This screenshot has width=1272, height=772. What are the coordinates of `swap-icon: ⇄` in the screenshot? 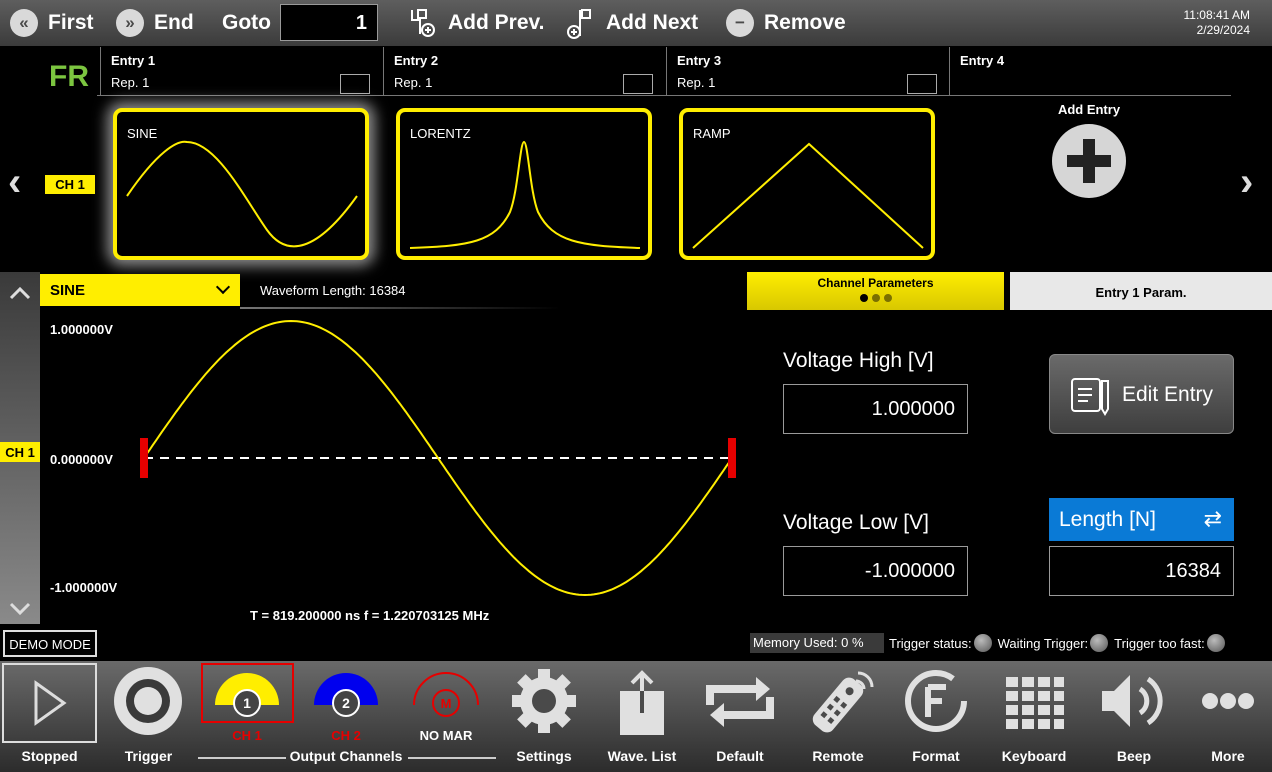 It's located at (1212, 518).